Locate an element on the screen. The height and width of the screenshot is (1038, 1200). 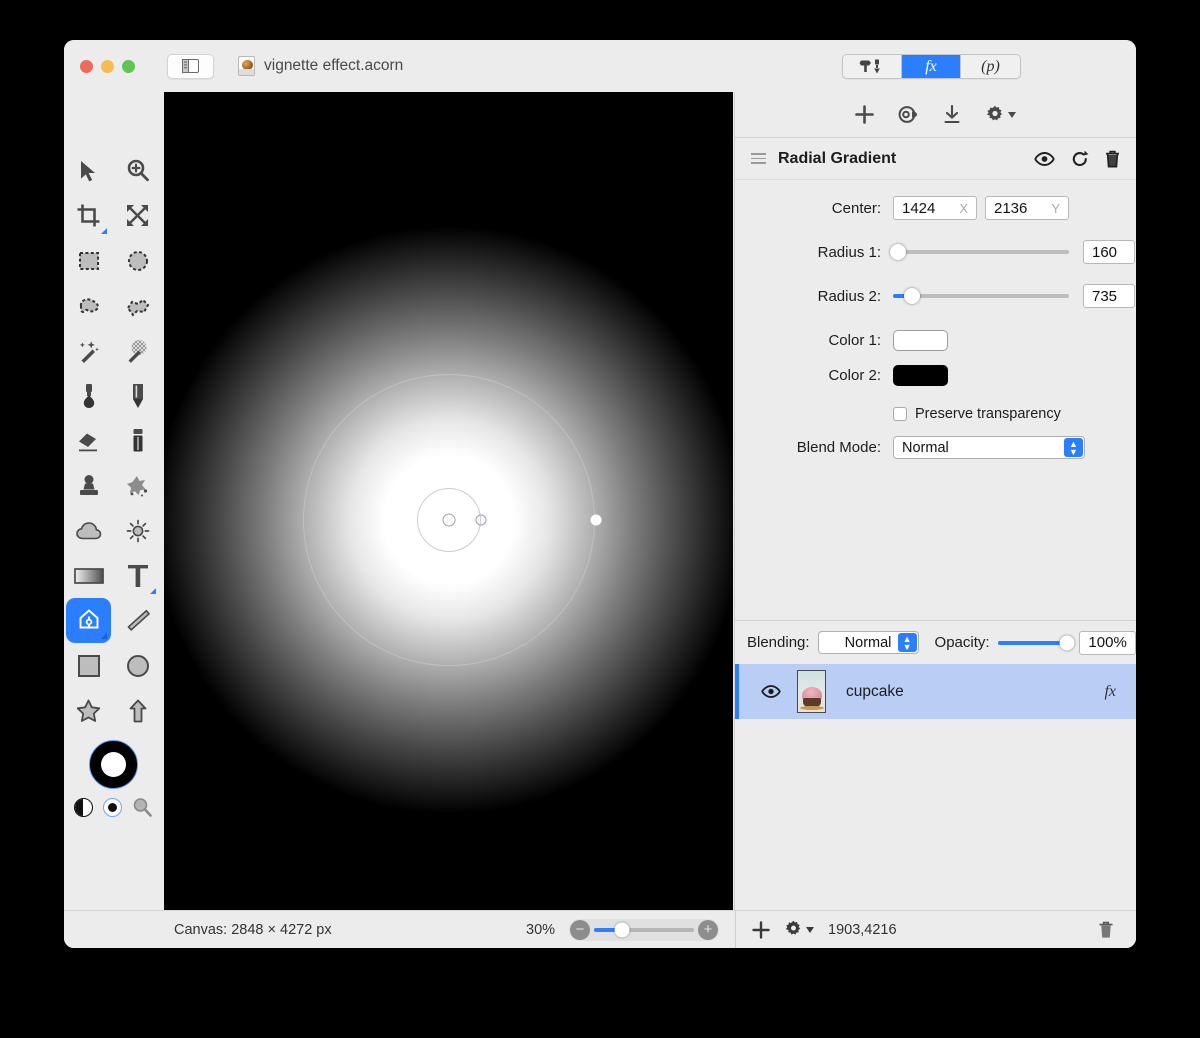
color1-swatch is located at coordinates (920, 340).